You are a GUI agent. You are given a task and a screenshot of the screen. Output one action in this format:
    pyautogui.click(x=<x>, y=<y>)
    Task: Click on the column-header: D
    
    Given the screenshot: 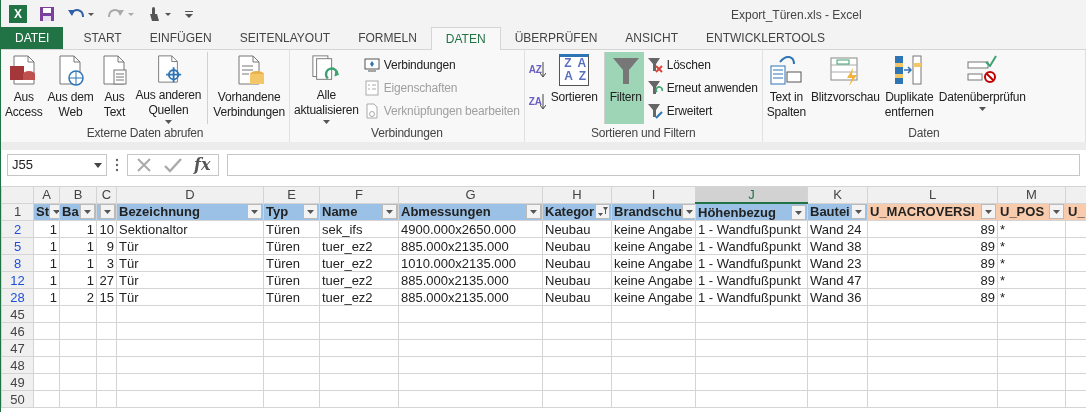 What is the action you would take?
    pyautogui.click(x=190, y=194)
    